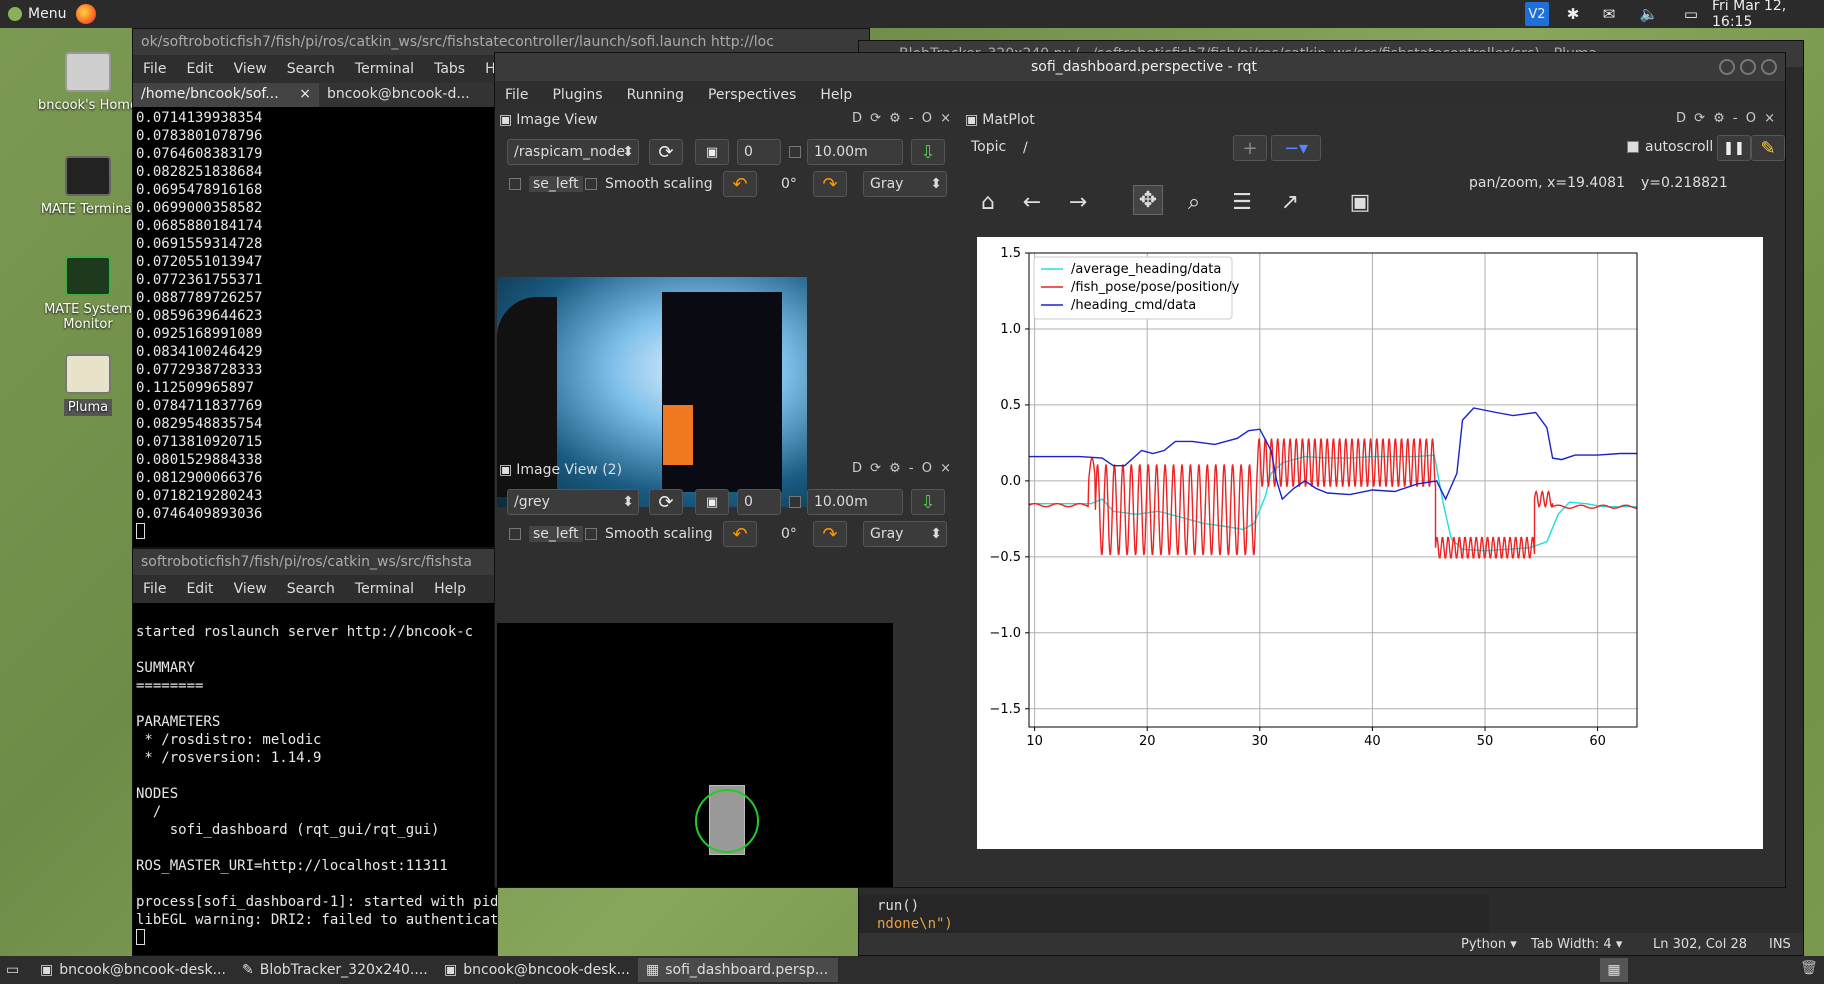  What do you see at coordinates (577, 95) in the screenshot?
I see `menu-plugins: Plugins` at bounding box center [577, 95].